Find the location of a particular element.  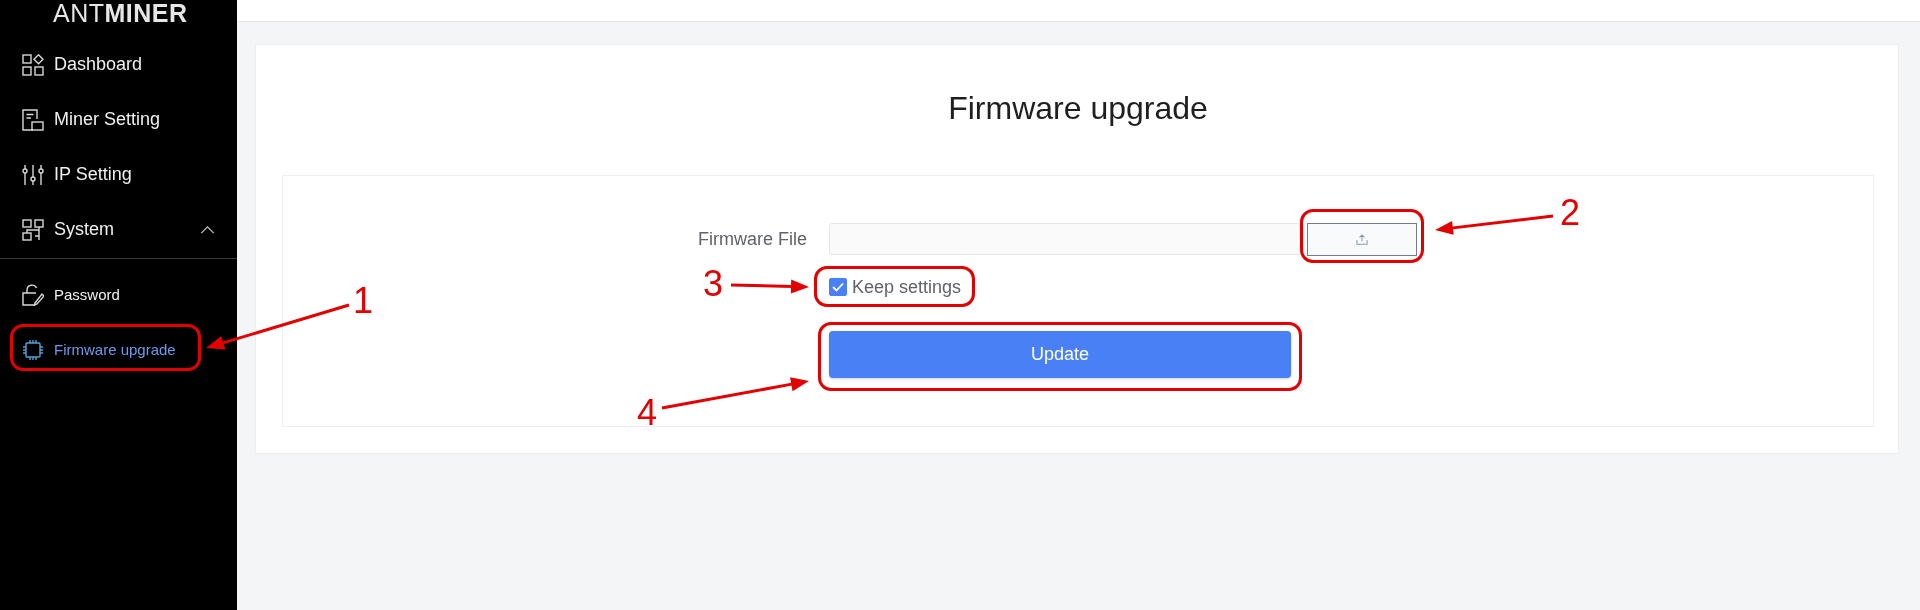

file-input-field is located at coordinates (1066, 239).